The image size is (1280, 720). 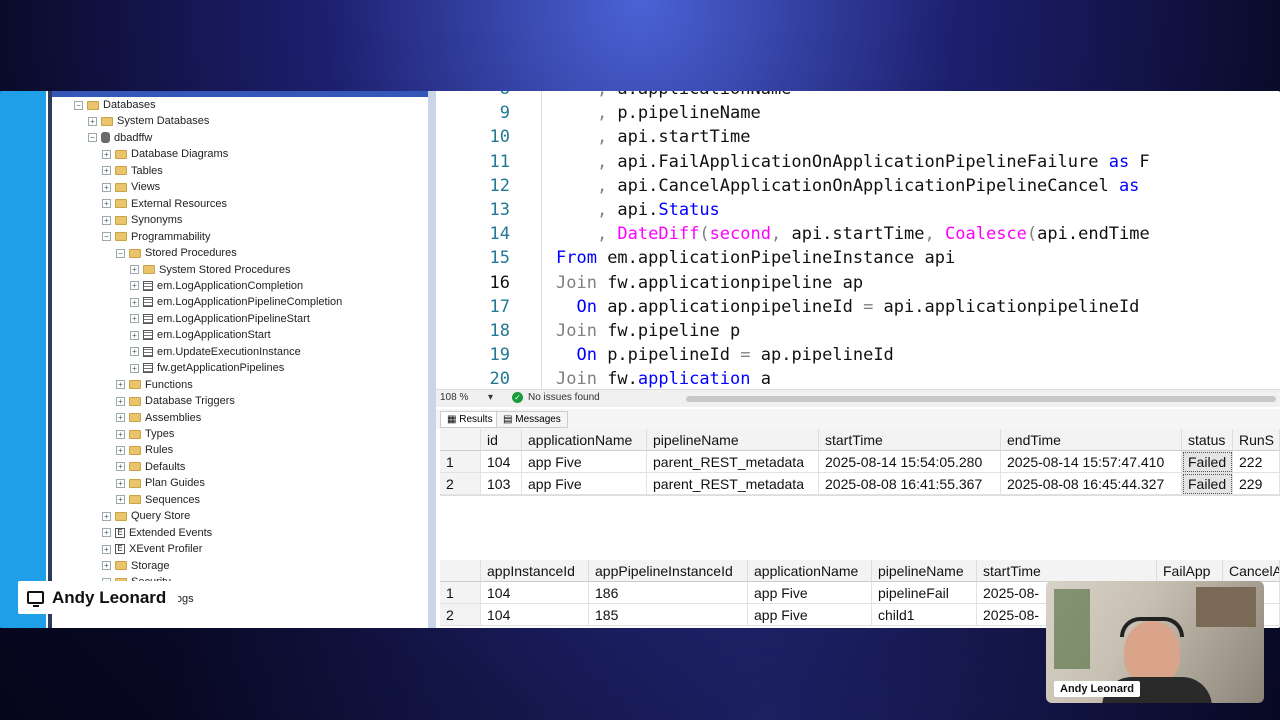 I want to click on tree-node: + System Stored Procedures, so click(x=210, y=270).